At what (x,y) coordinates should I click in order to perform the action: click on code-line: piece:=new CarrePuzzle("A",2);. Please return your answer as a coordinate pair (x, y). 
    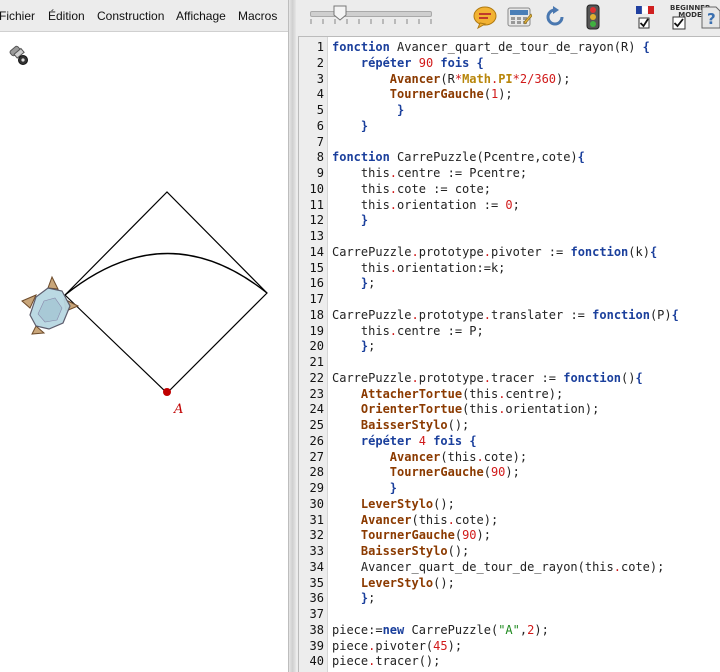
    Looking at the image, I should click on (440, 630).